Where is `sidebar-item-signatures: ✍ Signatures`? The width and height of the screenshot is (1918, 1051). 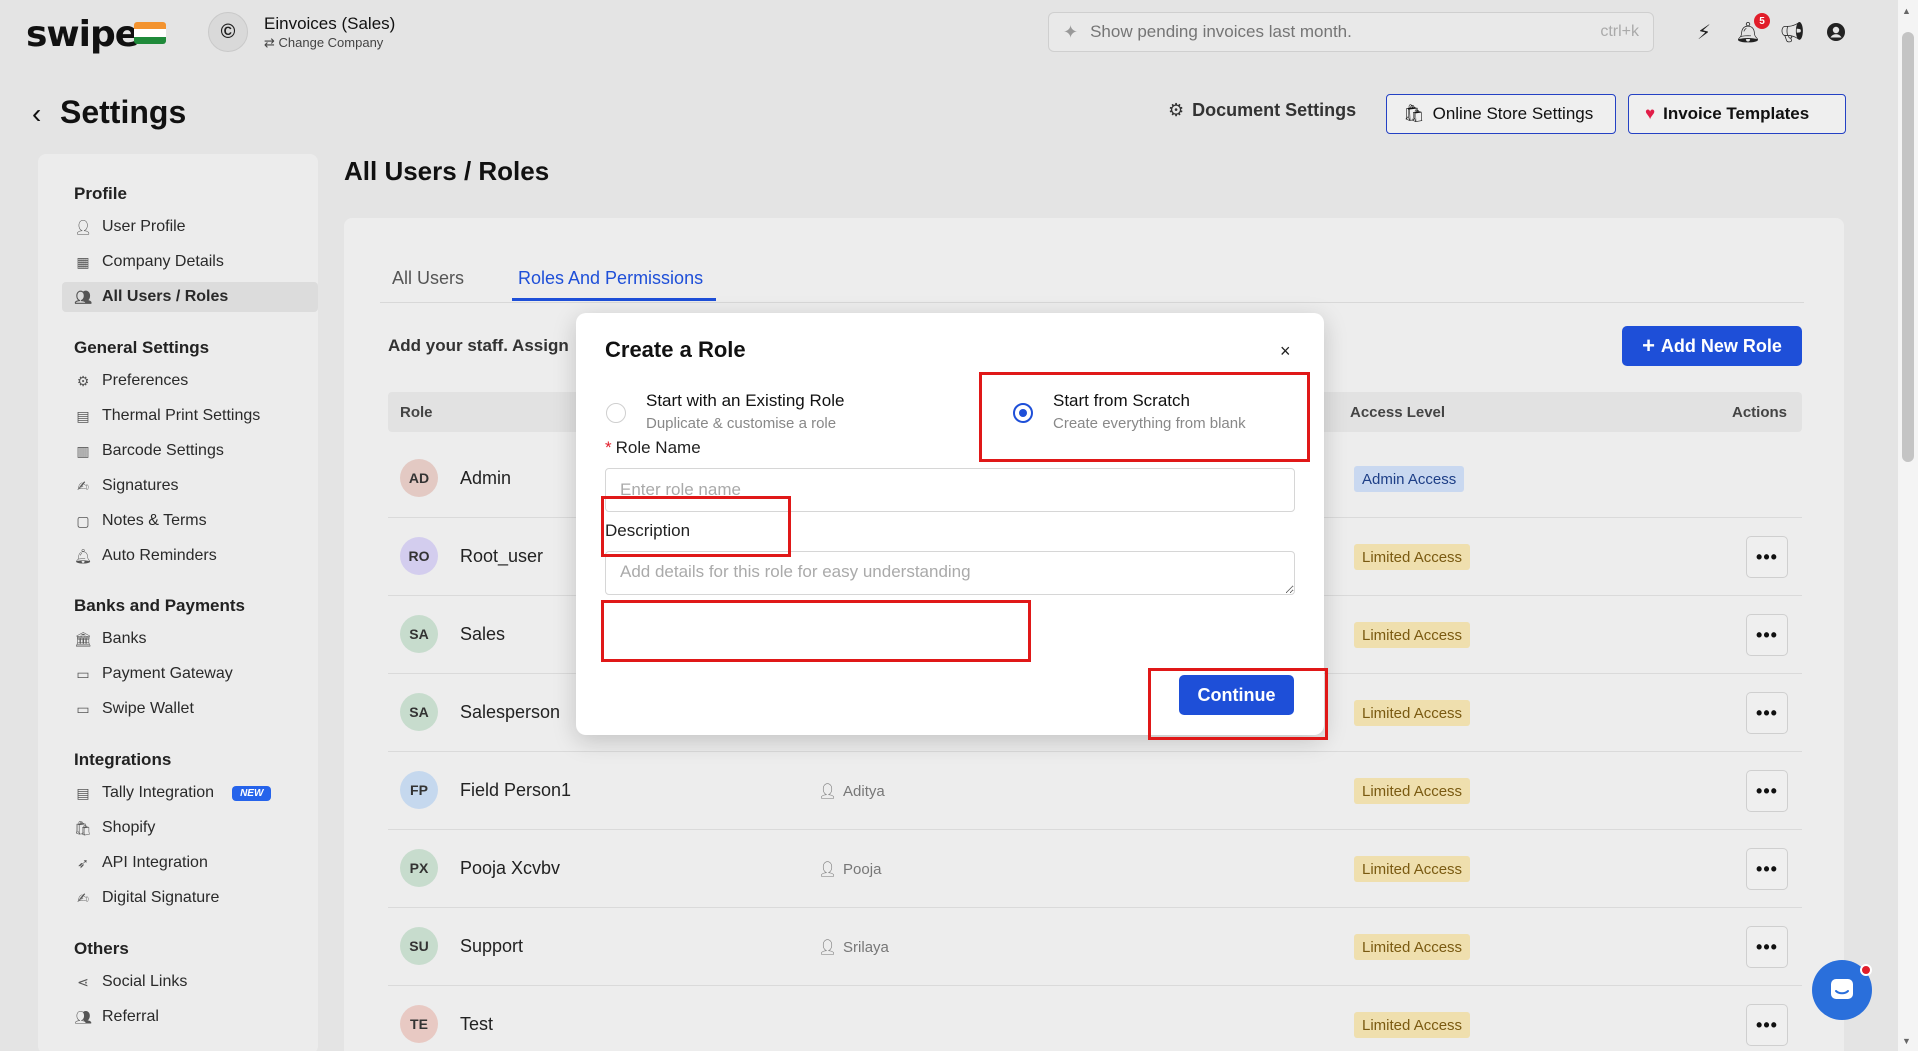 sidebar-item-signatures: ✍ Signatures is located at coordinates (126, 486).